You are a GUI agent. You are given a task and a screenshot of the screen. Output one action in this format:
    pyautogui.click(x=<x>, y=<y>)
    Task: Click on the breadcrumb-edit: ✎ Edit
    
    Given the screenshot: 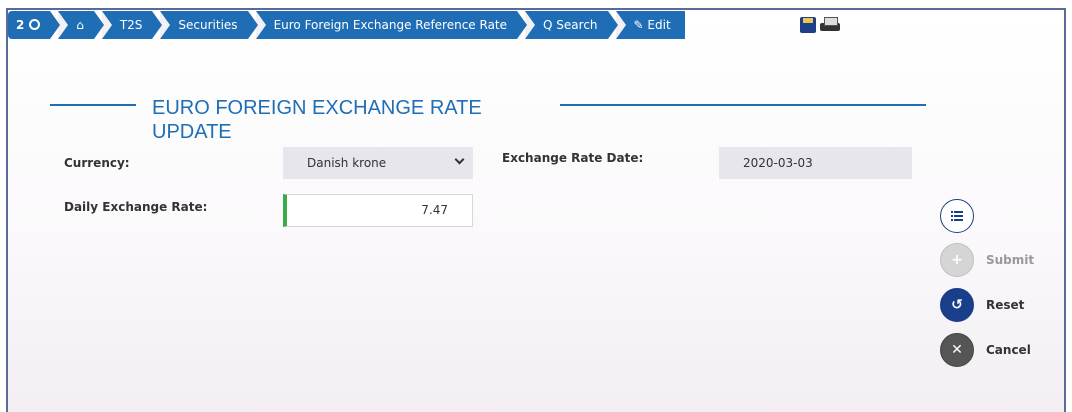 What is the action you would take?
    pyautogui.click(x=650, y=25)
    